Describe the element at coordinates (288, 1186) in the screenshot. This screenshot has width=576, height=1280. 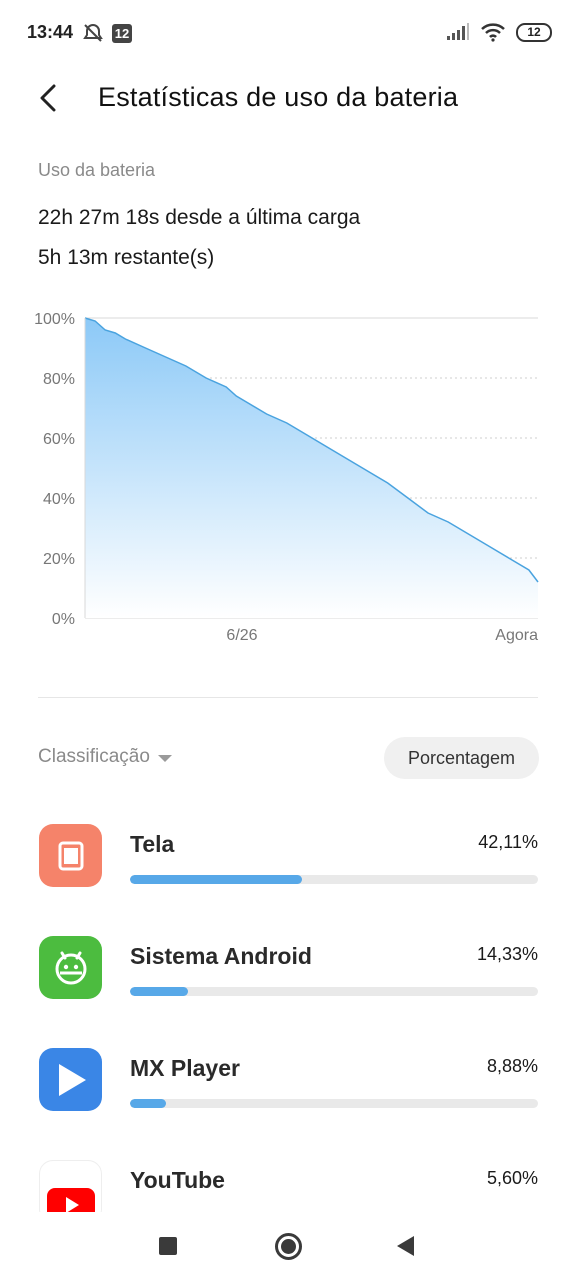
I see `app-row-youtube: YouTube 5,60%` at that location.